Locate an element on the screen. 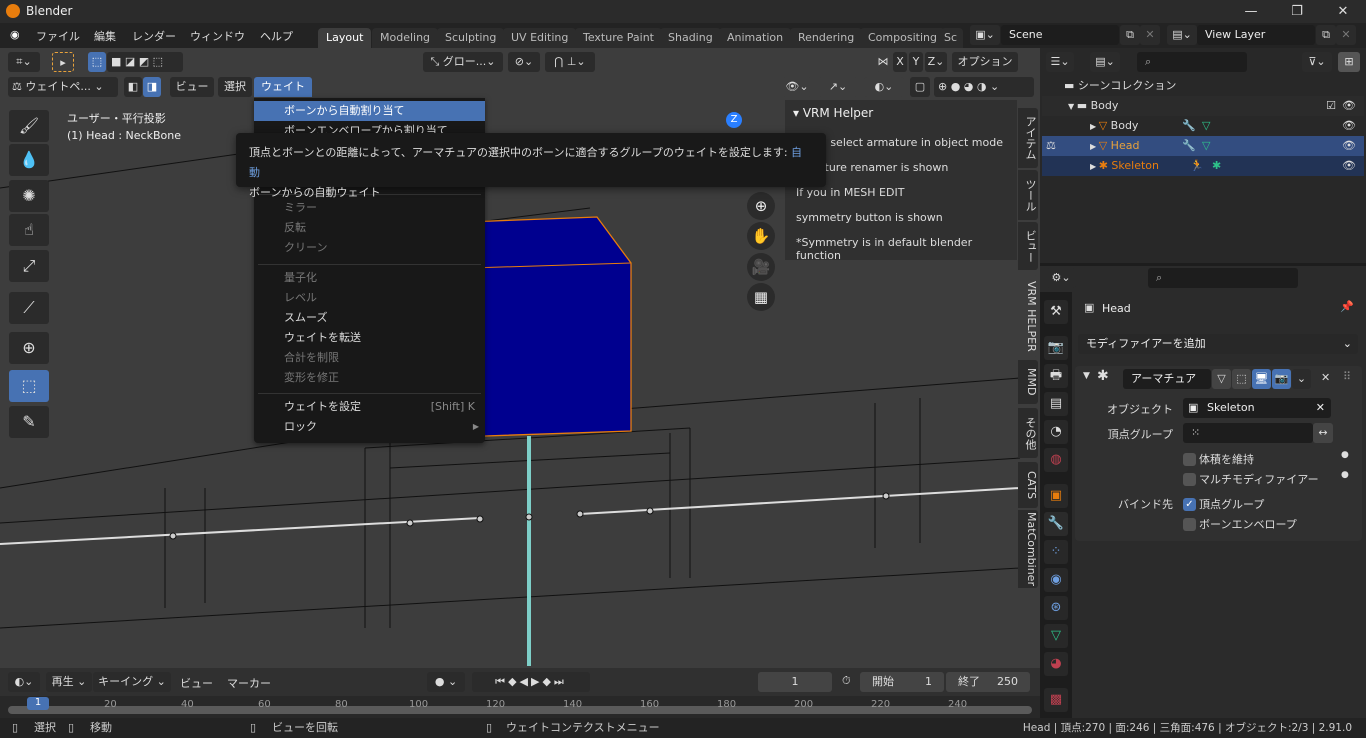 The image size is (1366, 738). average-brush-icon: ✺ is located at coordinates (29, 196).